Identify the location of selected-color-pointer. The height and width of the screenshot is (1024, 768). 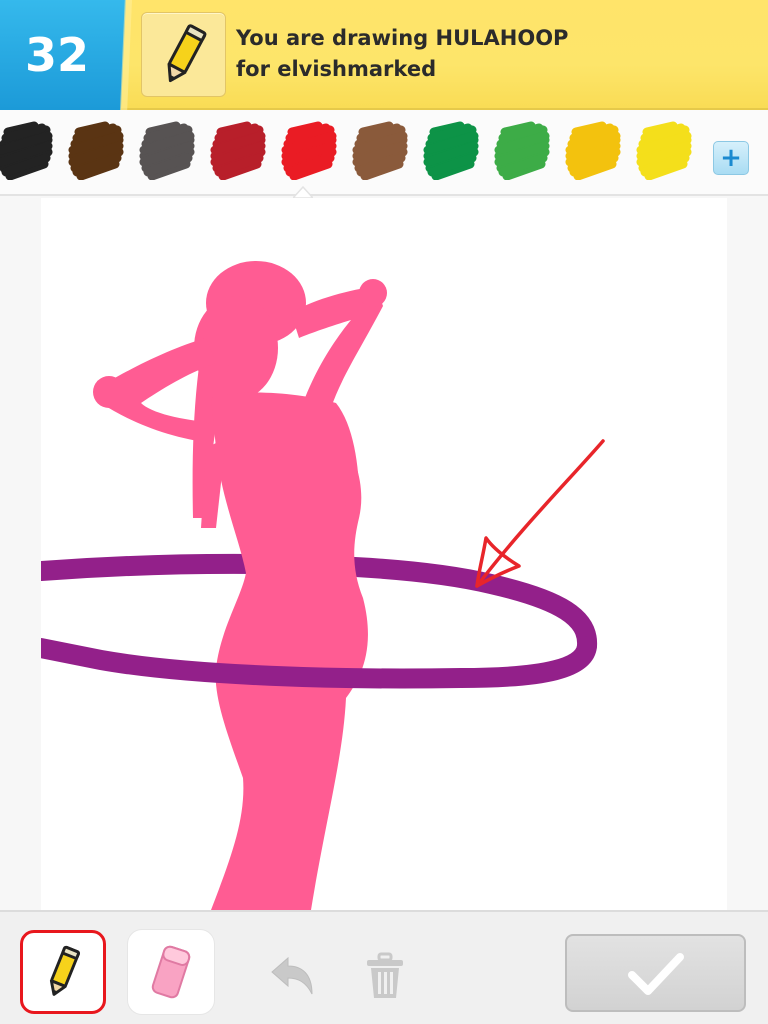
(303, 192).